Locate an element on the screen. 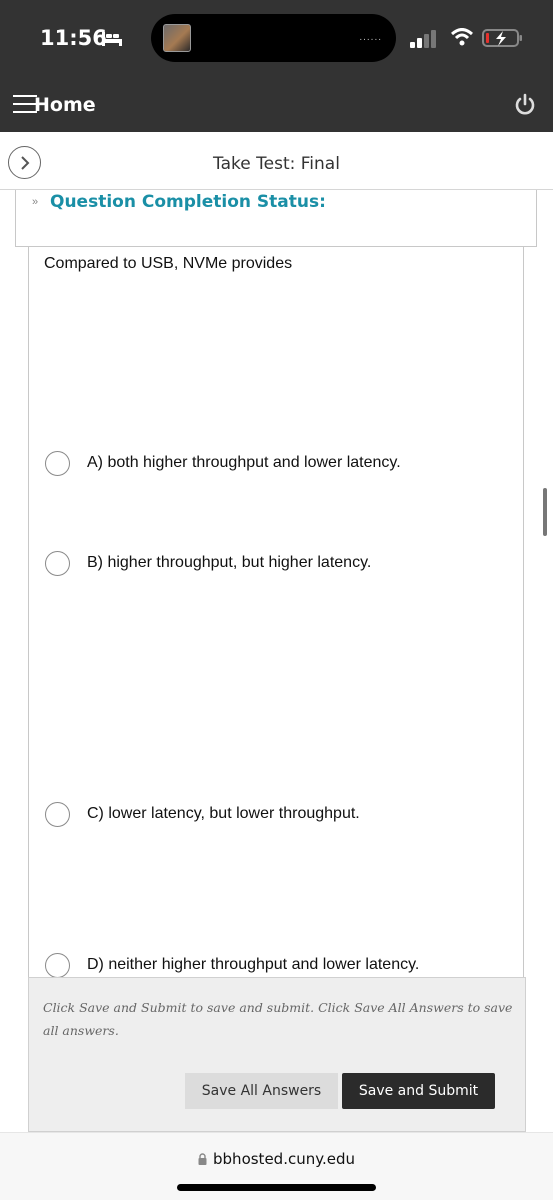 The width and height of the screenshot is (553, 1200). radio-button-d is located at coordinates (57, 965).